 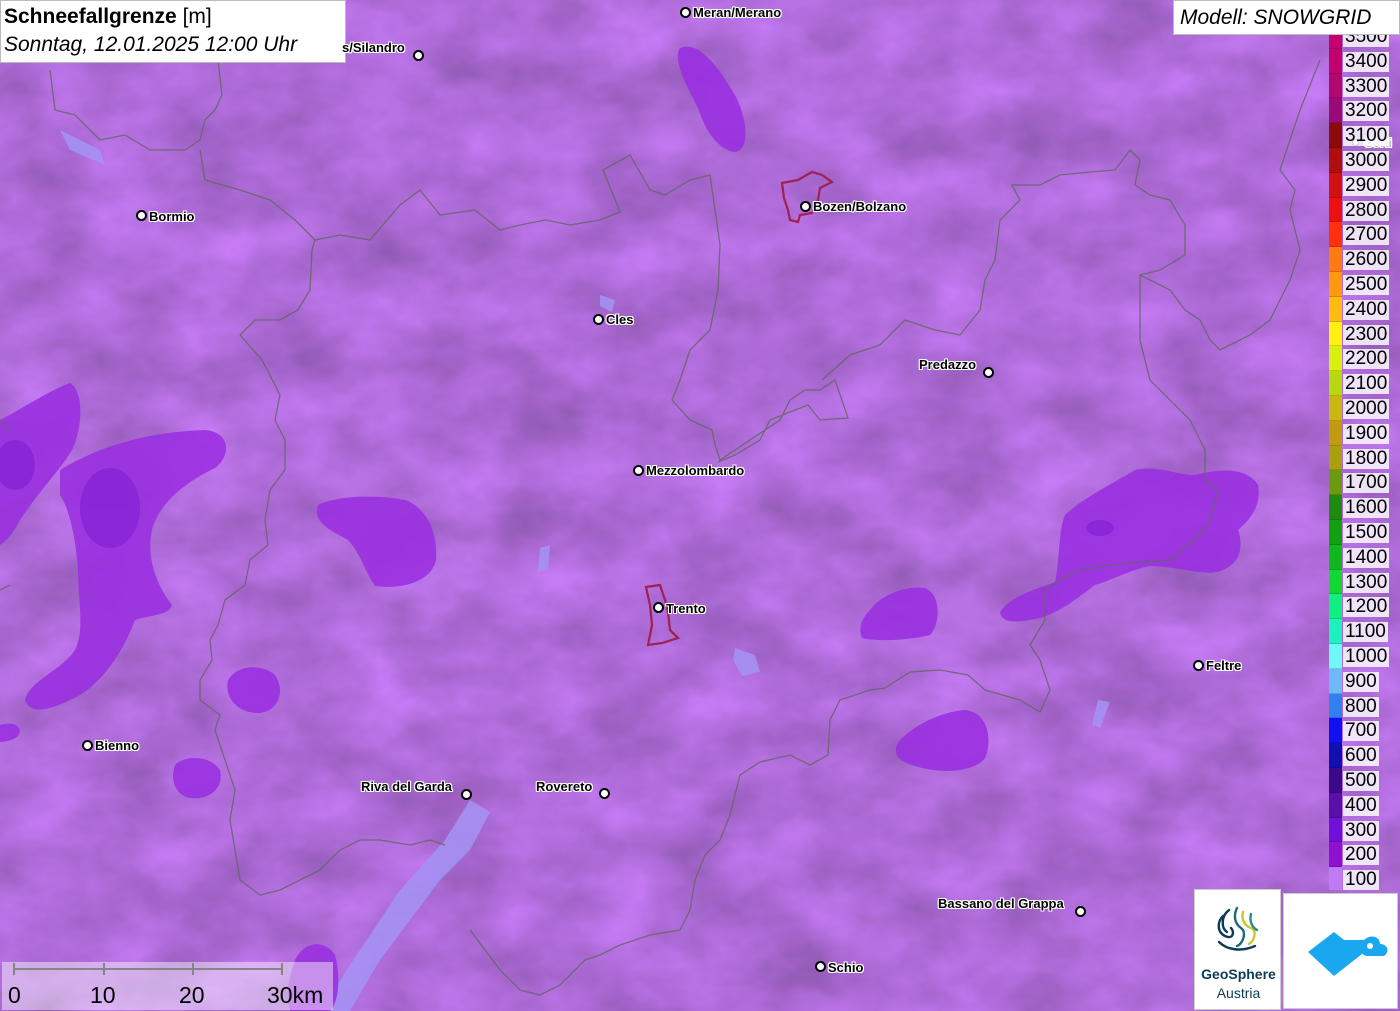 I want to click on legend-row-1900: 1900, so click(x=1364, y=433).